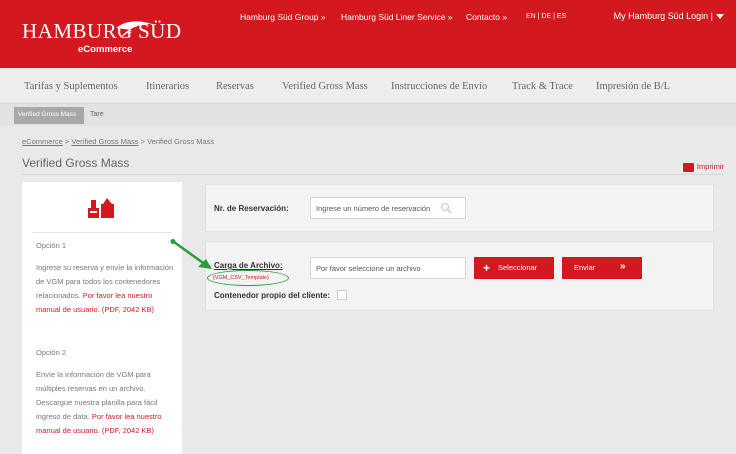  I want to click on nav-item-vgm: Verified Gross Mass, so click(325, 86).